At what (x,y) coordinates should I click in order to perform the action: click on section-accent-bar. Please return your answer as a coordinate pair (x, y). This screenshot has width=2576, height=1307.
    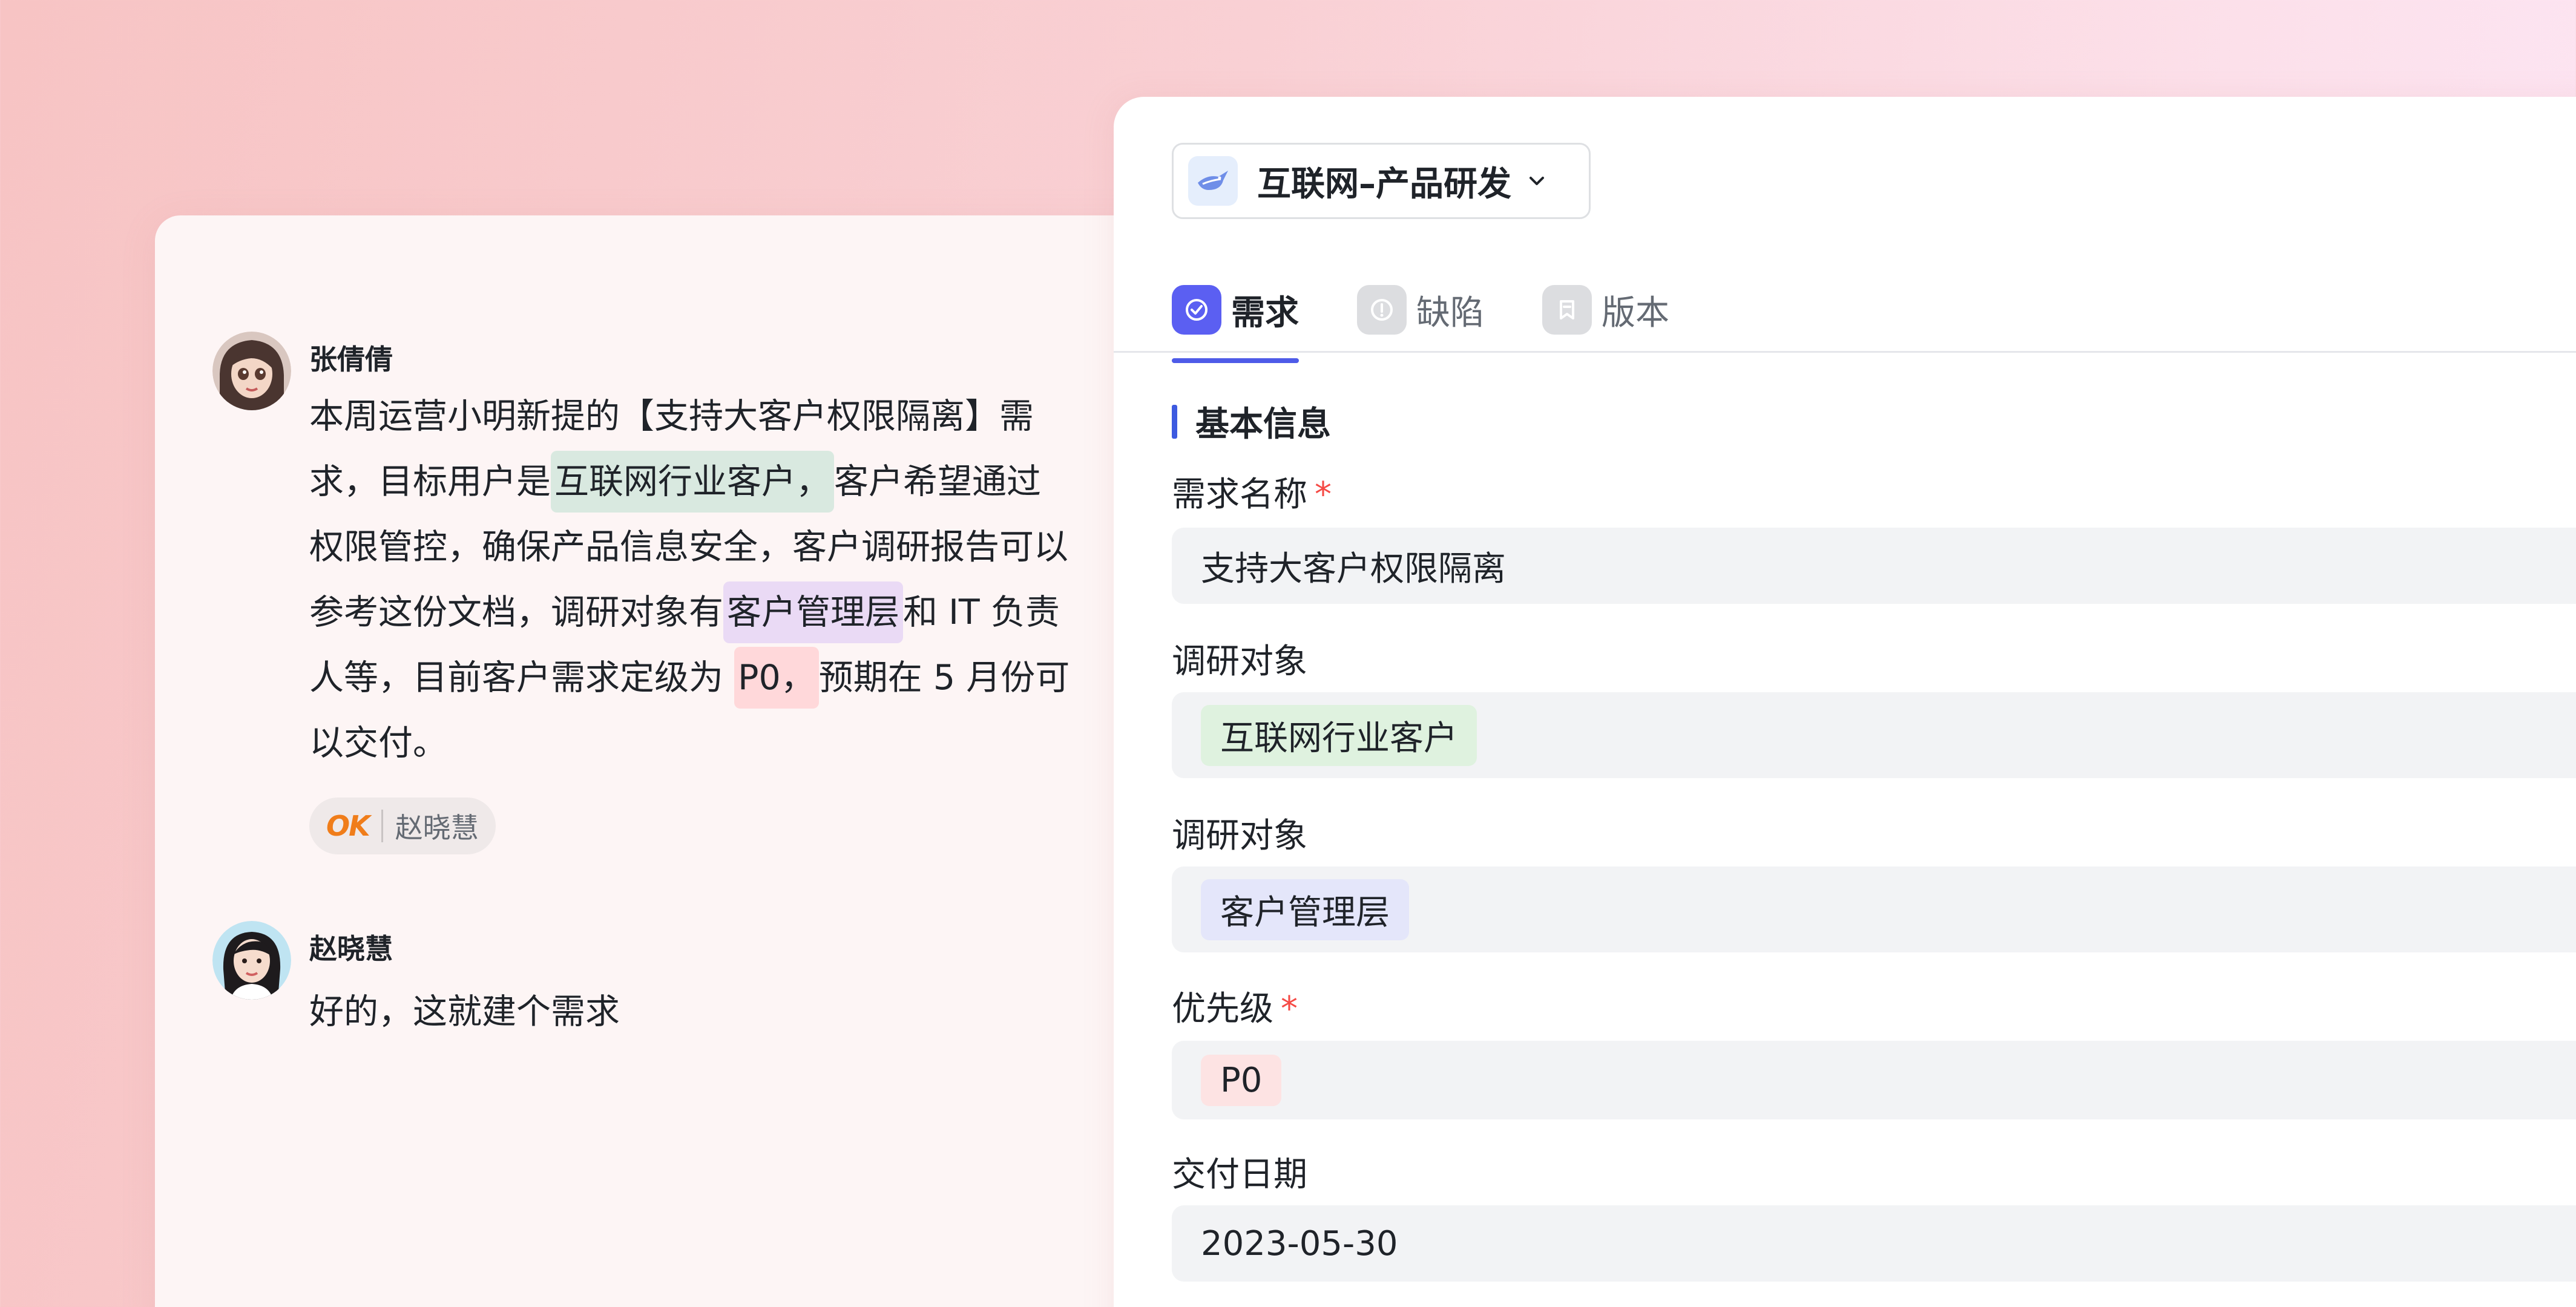
    Looking at the image, I should click on (1174, 421).